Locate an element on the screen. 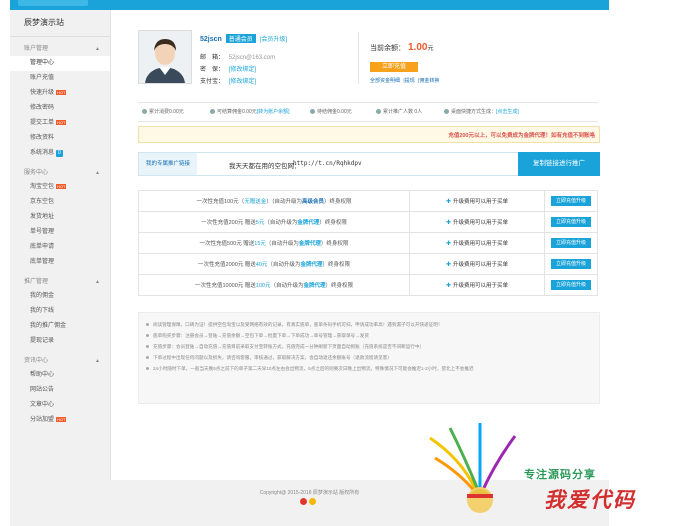 The width and height of the screenshot is (680, 526). upgrade-pre: 一次性充值200元 赠送 is located at coordinates (228, 223).